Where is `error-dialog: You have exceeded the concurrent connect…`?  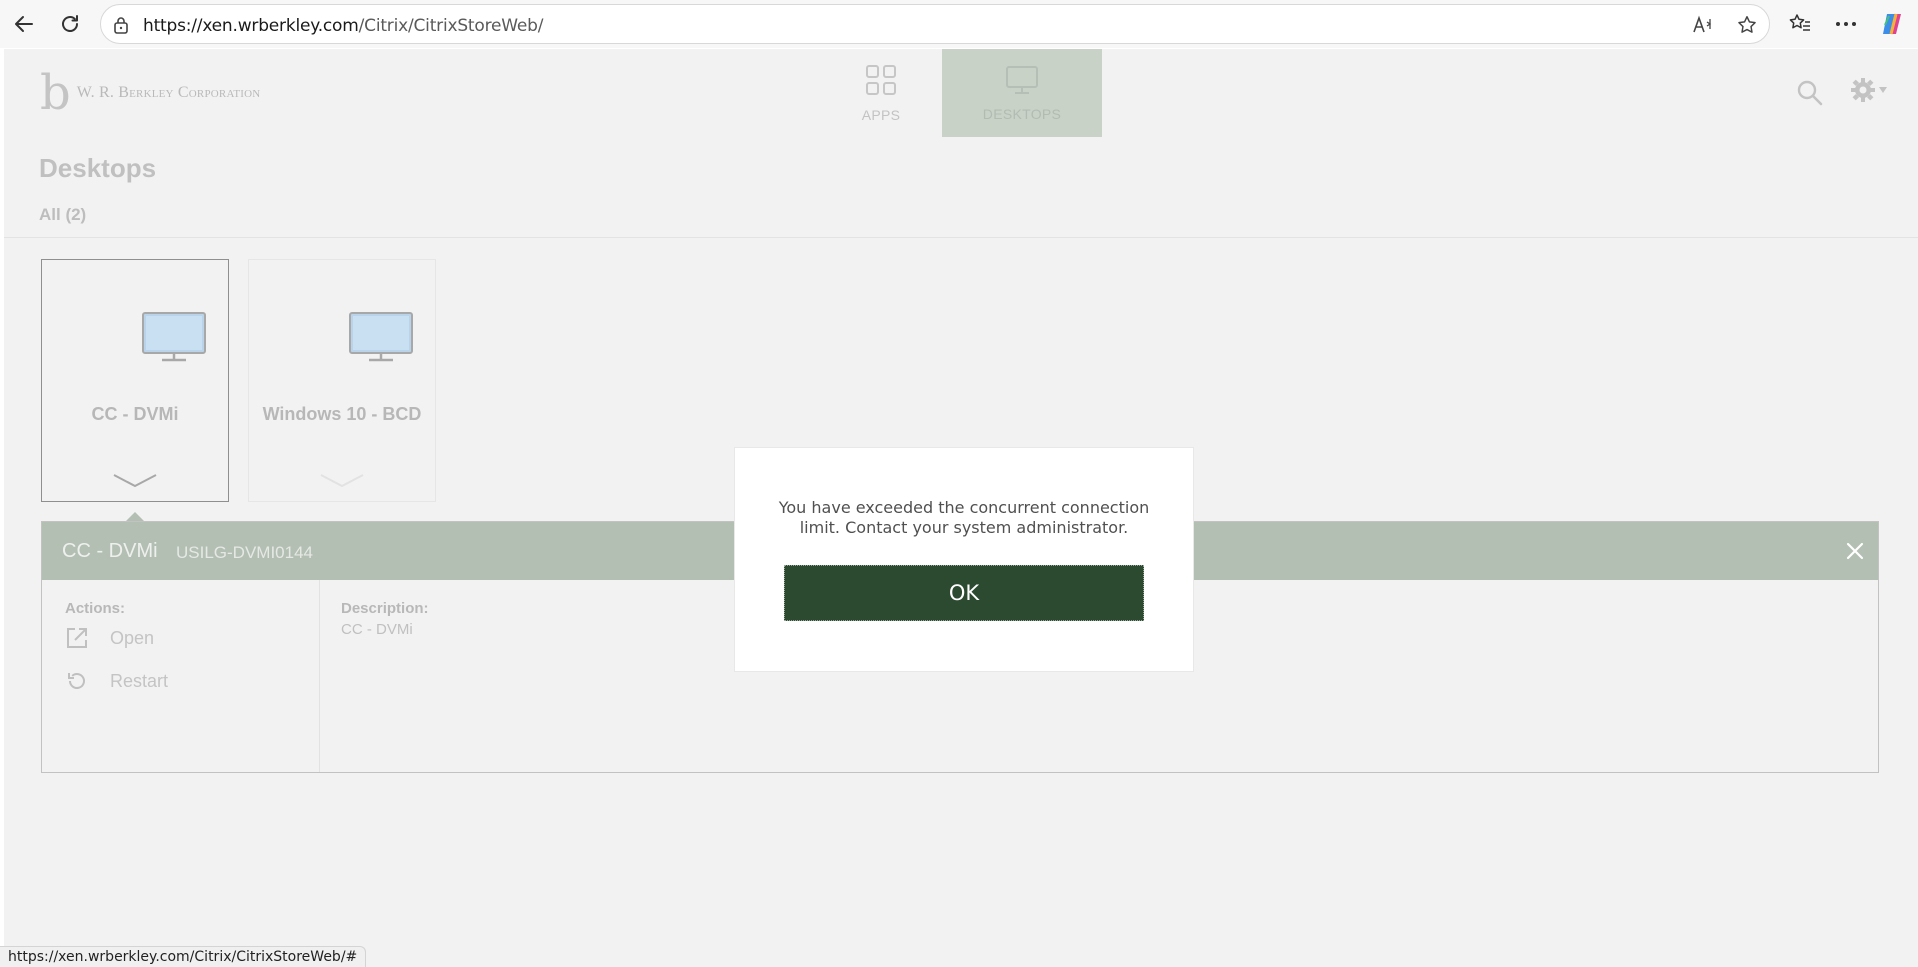
error-dialog: You have exceeded the concurrent connect… is located at coordinates (964, 559).